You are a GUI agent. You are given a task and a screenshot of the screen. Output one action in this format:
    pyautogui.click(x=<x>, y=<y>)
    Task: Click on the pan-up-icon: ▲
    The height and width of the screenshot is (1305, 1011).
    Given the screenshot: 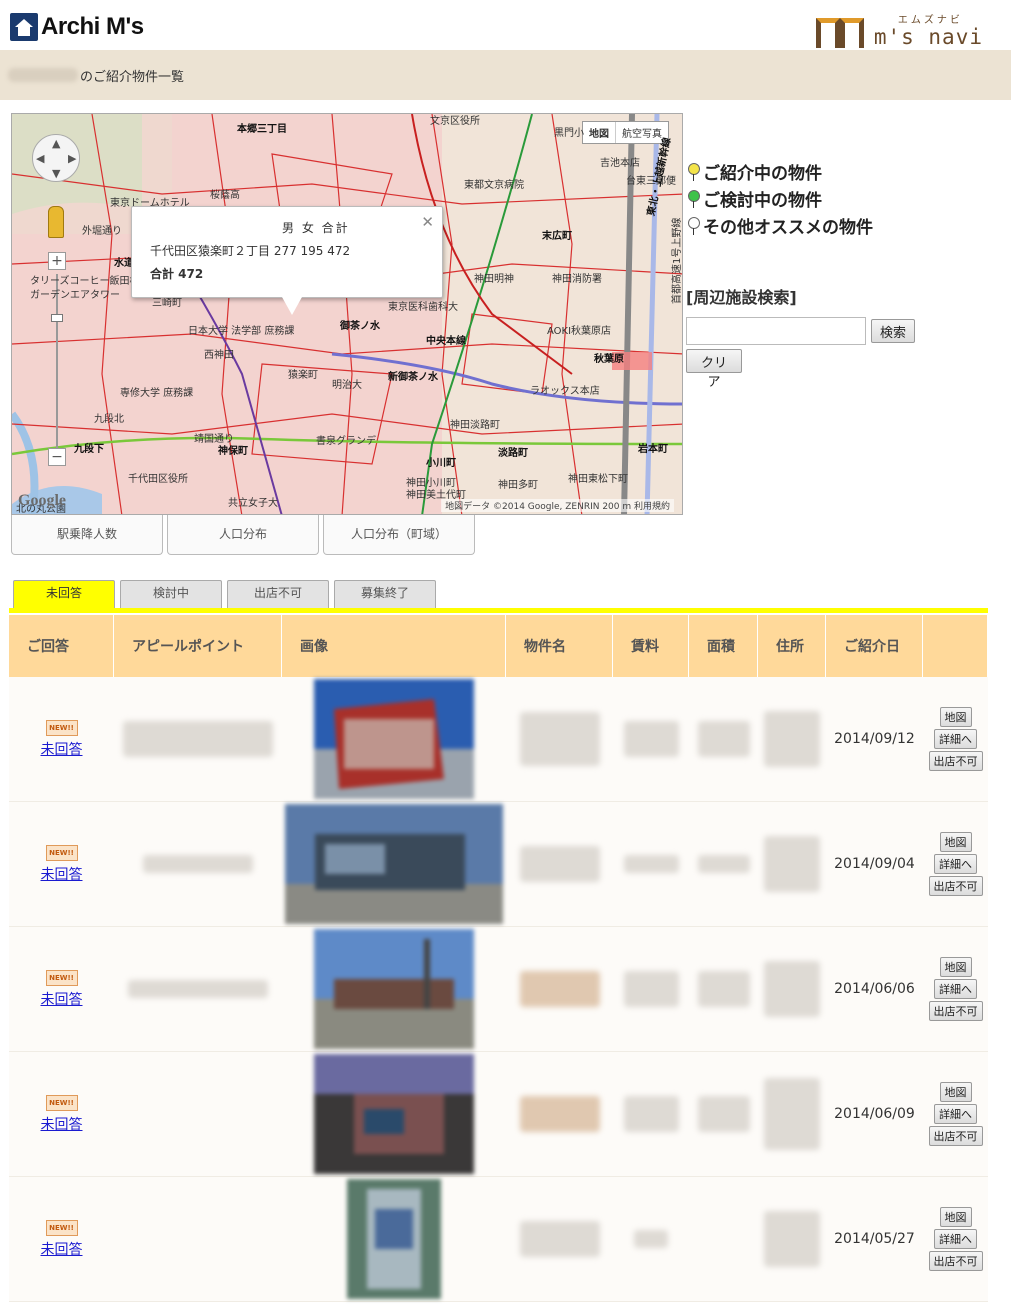 What is the action you would take?
    pyautogui.click(x=56, y=143)
    